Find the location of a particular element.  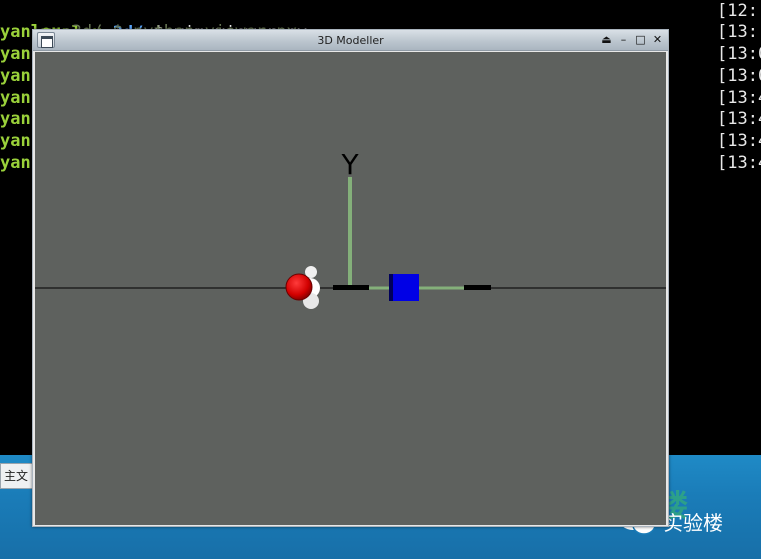

axis-marker-right is located at coordinates (477, 287).